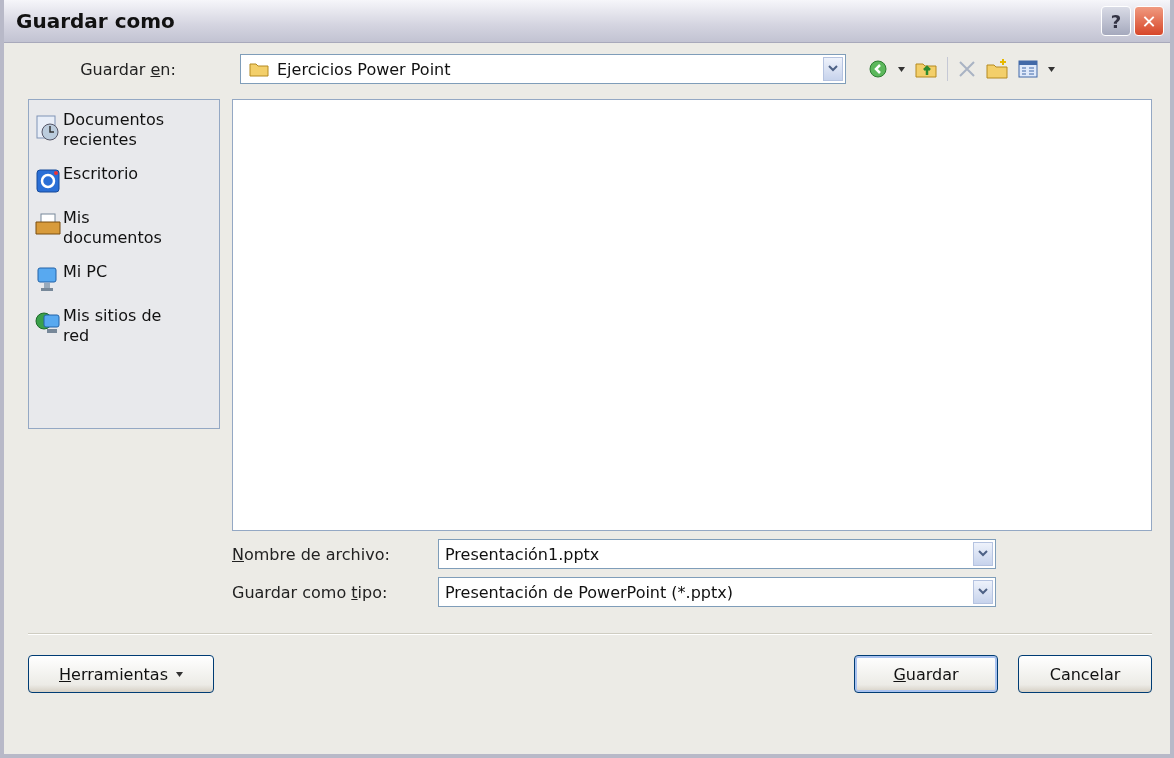  Describe the element at coordinates (124, 277) in the screenshot. I see `places-item: Mi PC` at that location.